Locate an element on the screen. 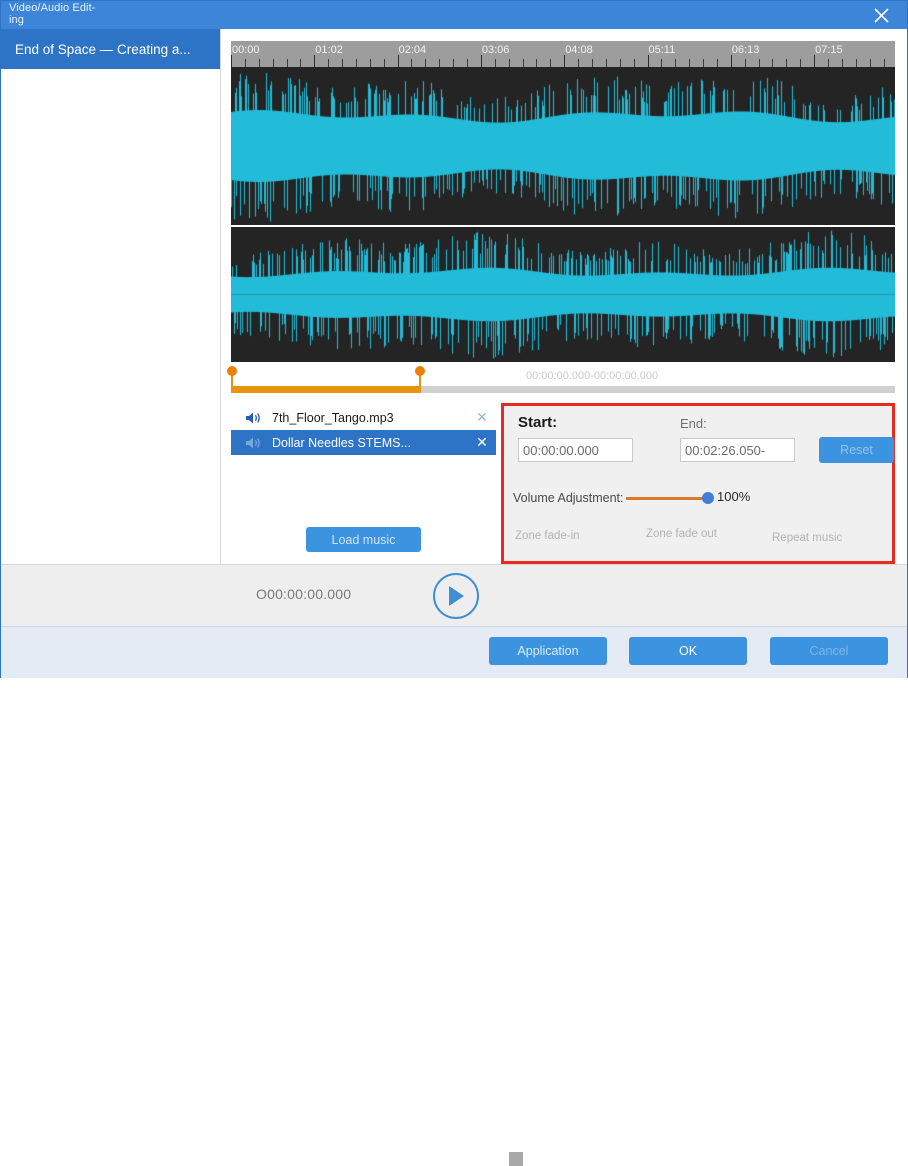 This screenshot has width=908, height=1166. ruler-label: 05:11 is located at coordinates (662, 50).